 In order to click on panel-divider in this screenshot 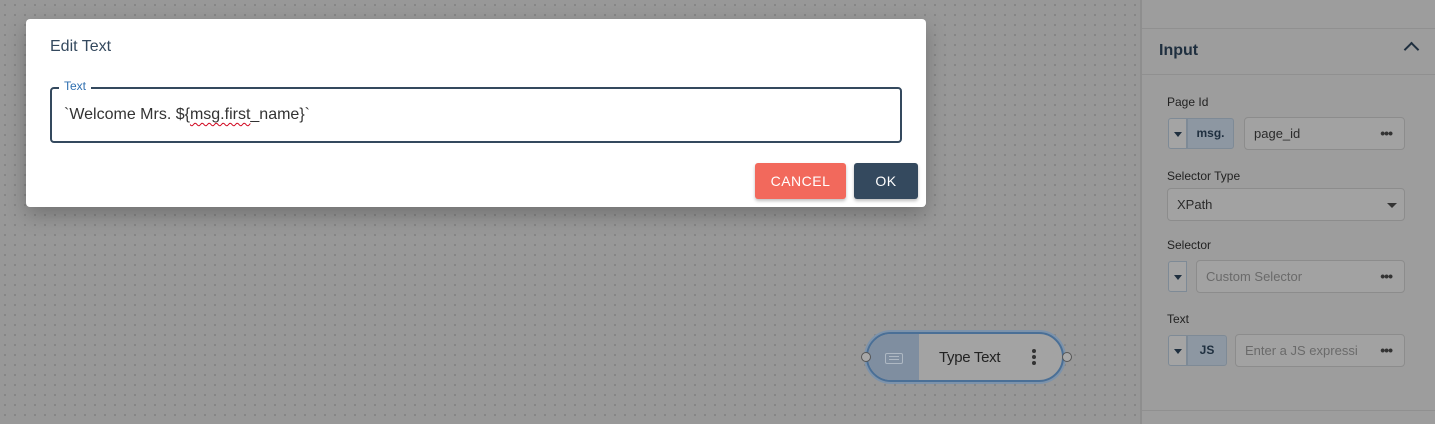, I will do `click(1288, 410)`.